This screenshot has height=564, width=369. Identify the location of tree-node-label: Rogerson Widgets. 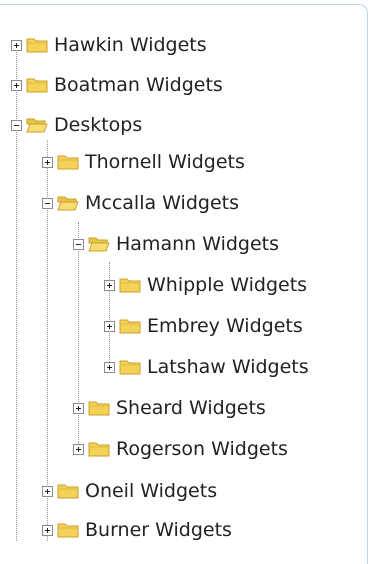
(202, 449).